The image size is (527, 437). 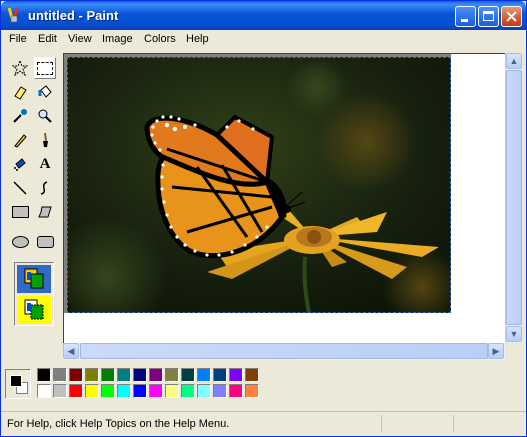 What do you see at coordinates (263, 385) in the screenshot?
I see `color-palette` at bounding box center [263, 385].